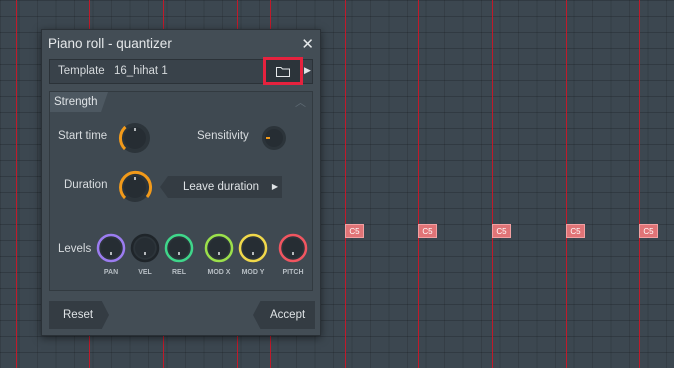  What do you see at coordinates (111, 248) in the screenshot?
I see `pan-knob` at bounding box center [111, 248].